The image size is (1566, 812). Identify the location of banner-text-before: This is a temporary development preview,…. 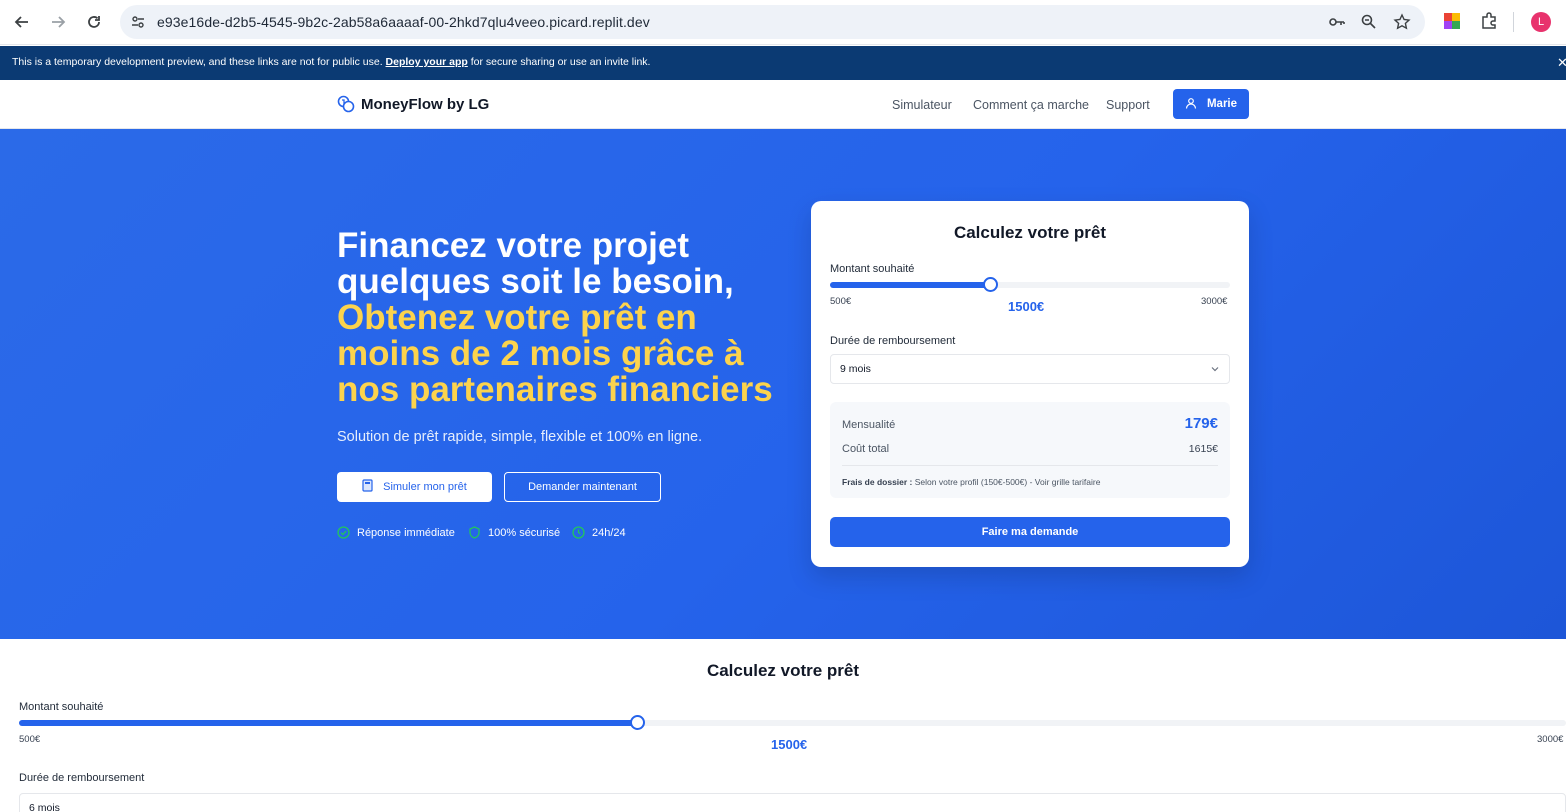
(199, 62).